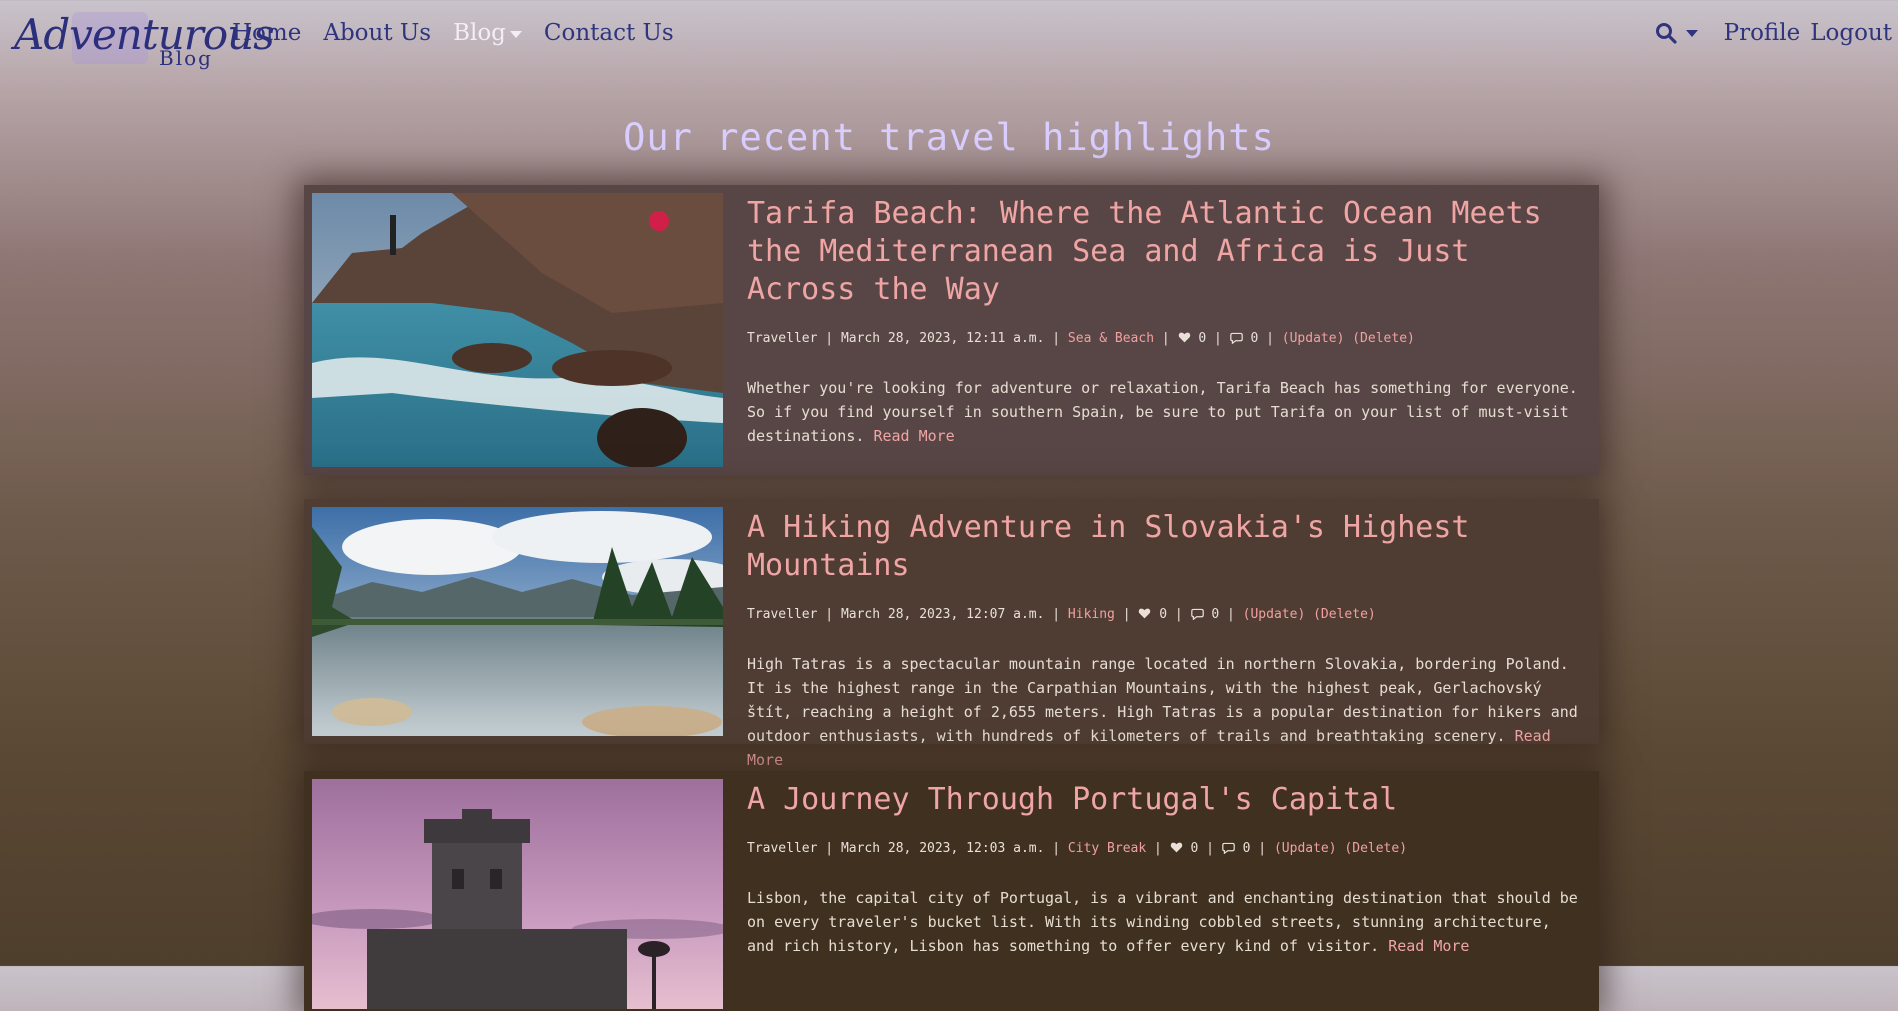 The height and width of the screenshot is (1011, 1898). I want to click on post-date: March 28, 2023, 12:03 a.m., so click(942, 848).